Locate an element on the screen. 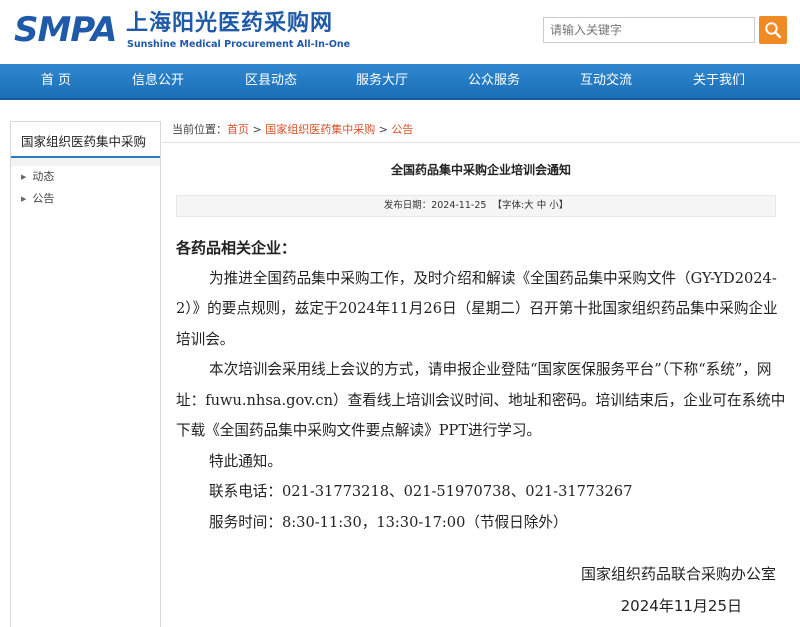  font-size-medium-button: 中 is located at coordinates (542, 205).